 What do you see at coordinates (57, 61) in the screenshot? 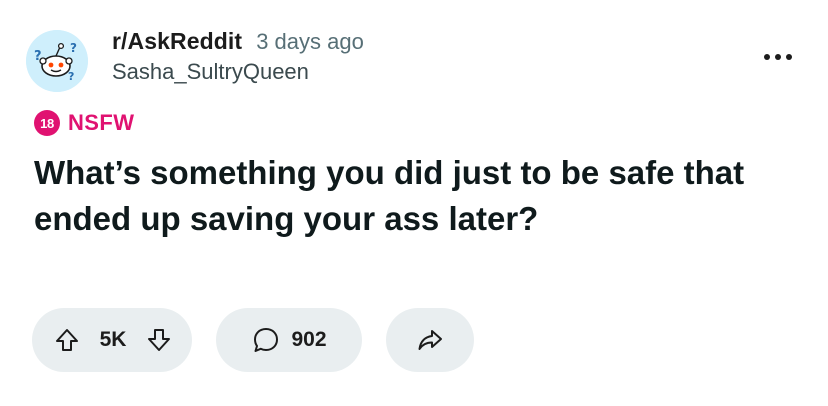
I see `subreddit-avatar-icon: ? ? ?` at bounding box center [57, 61].